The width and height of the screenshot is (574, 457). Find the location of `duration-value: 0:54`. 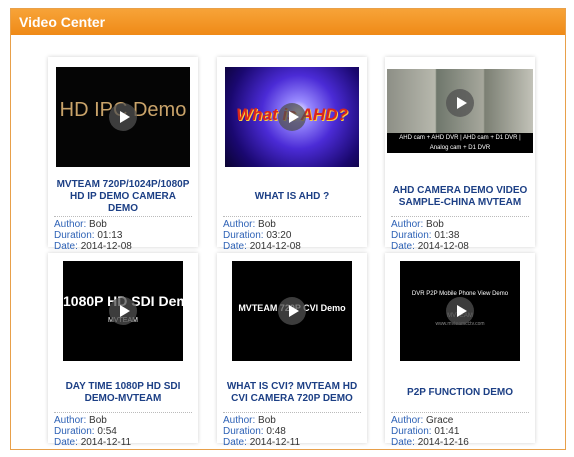

duration-value: 0:54 is located at coordinates (107, 431).